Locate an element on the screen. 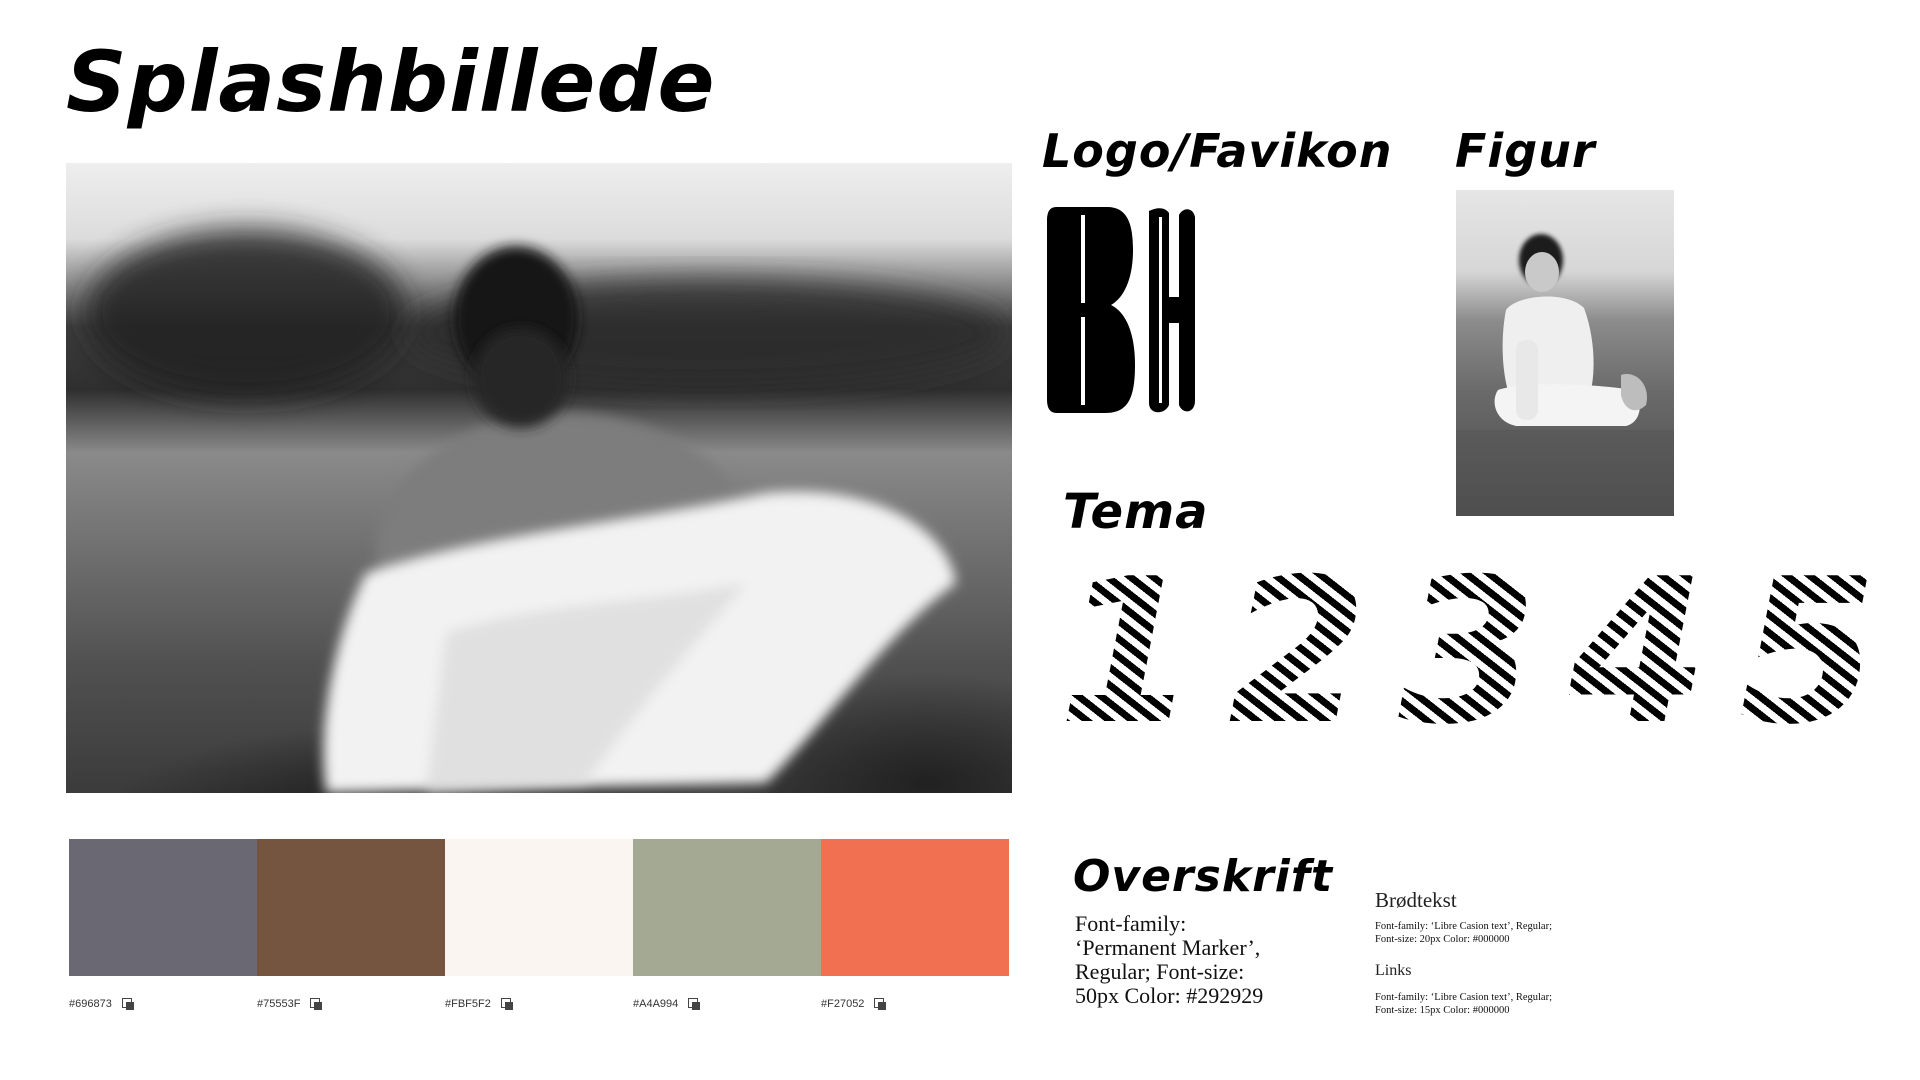 This screenshot has width=1920, height=1080. theme-number: 4 is located at coordinates (1638, 652).